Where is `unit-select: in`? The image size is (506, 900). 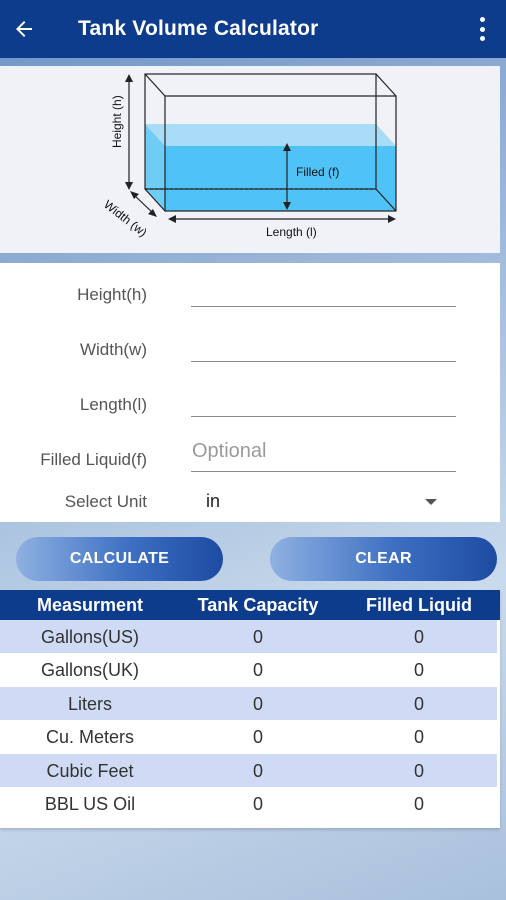
unit-select: in is located at coordinates (213, 501).